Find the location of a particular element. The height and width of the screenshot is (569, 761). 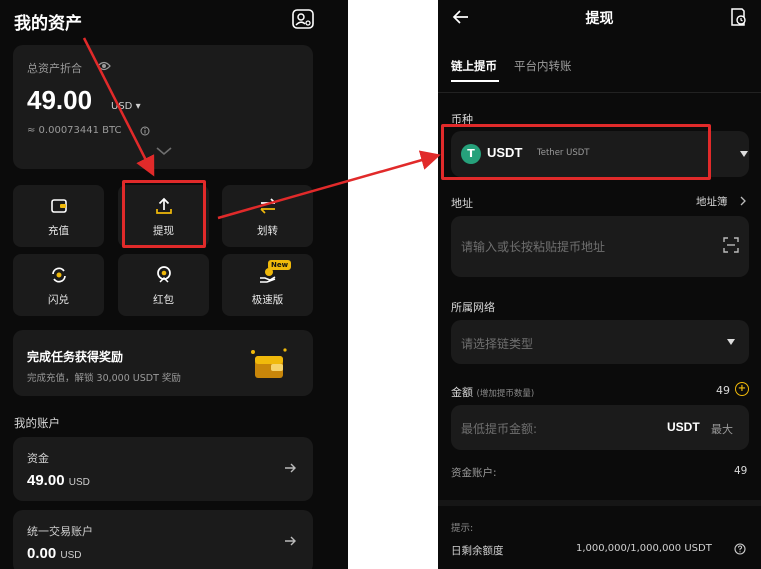

amount-hint: (增加提币数量) is located at coordinates (505, 394).